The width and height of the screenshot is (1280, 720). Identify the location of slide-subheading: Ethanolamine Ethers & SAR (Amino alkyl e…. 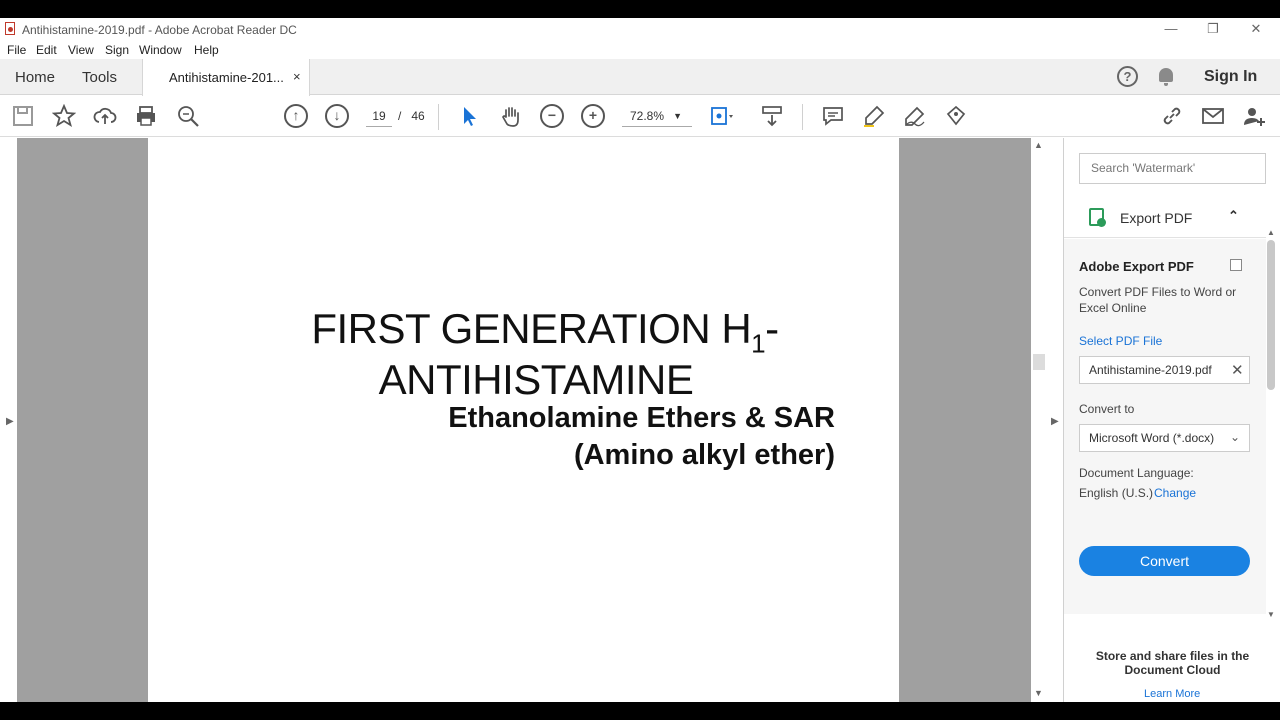
(491, 437).